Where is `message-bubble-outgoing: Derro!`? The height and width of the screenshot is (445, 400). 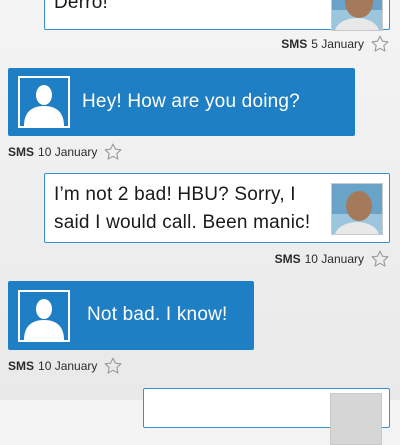 message-bubble-outgoing: Derro! is located at coordinates (217, 15).